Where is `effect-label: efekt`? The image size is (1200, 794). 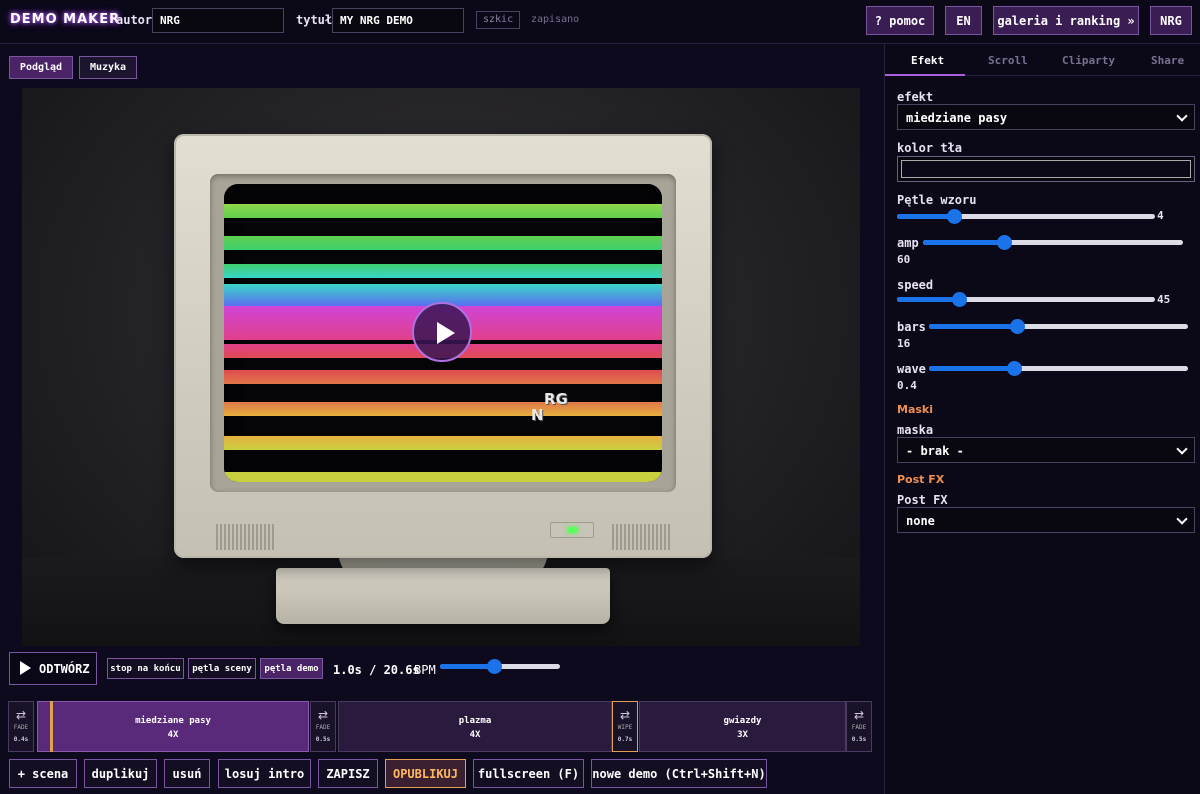
effect-label: efekt is located at coordinates (915, 97).